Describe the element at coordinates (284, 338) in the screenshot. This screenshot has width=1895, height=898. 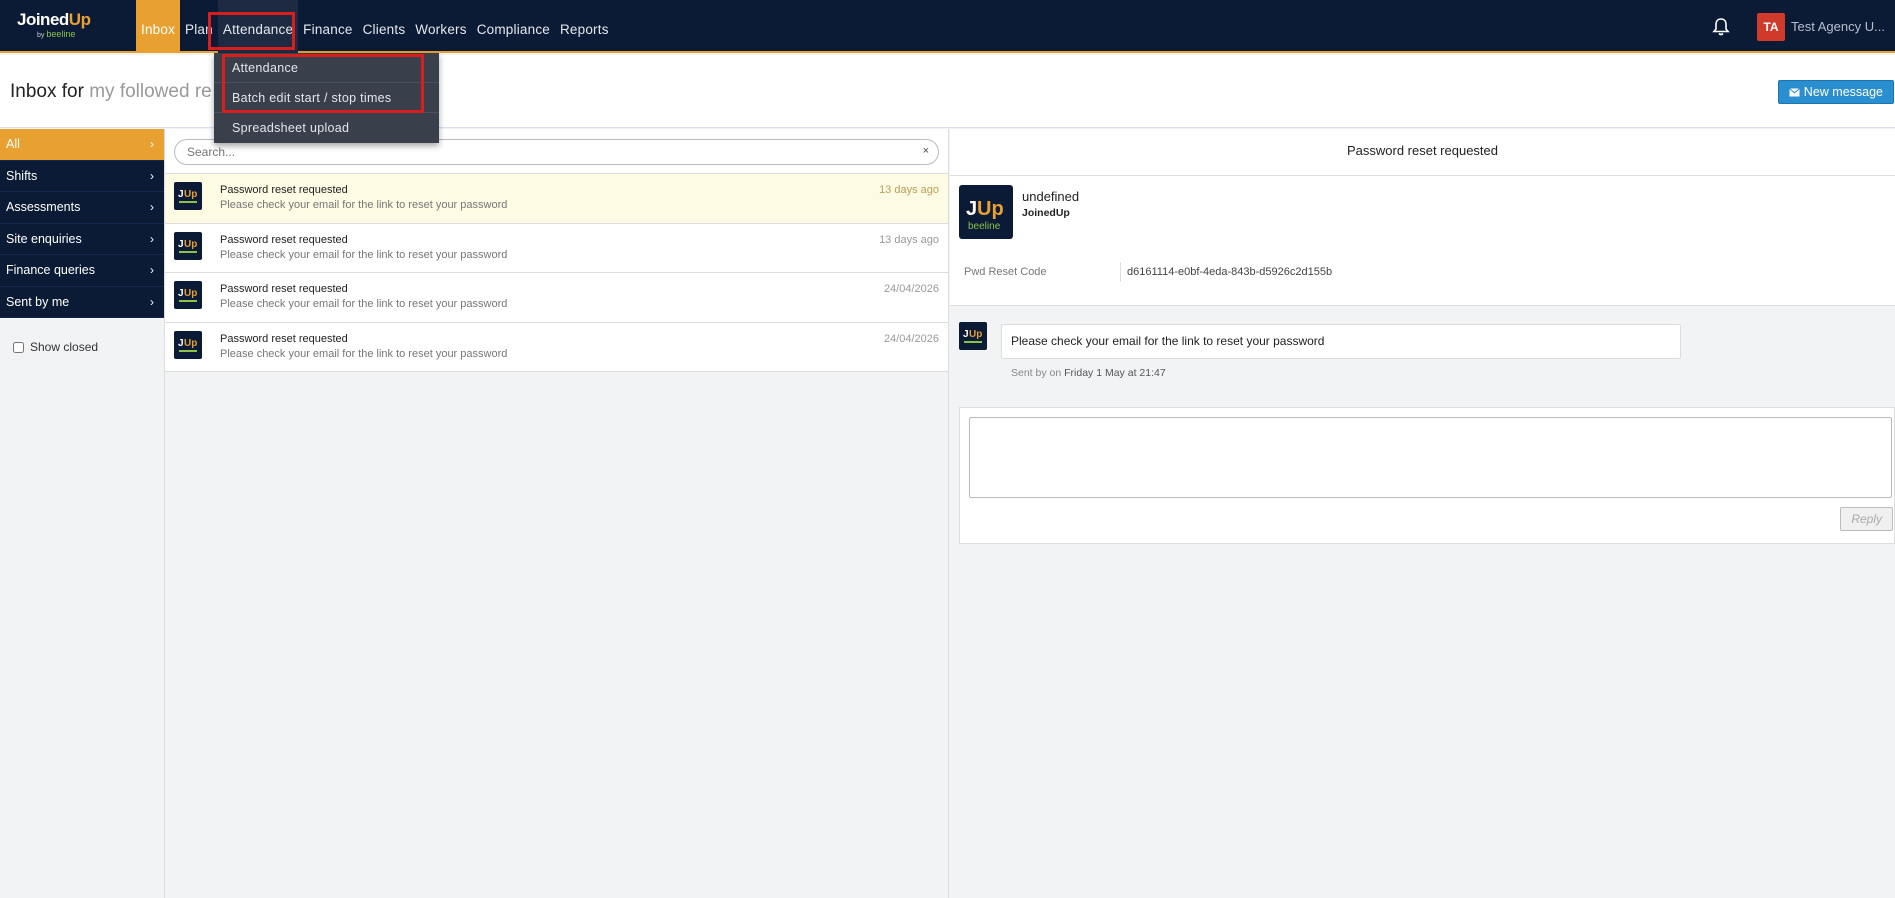
I see `message-title: Password reset requested` at that location.